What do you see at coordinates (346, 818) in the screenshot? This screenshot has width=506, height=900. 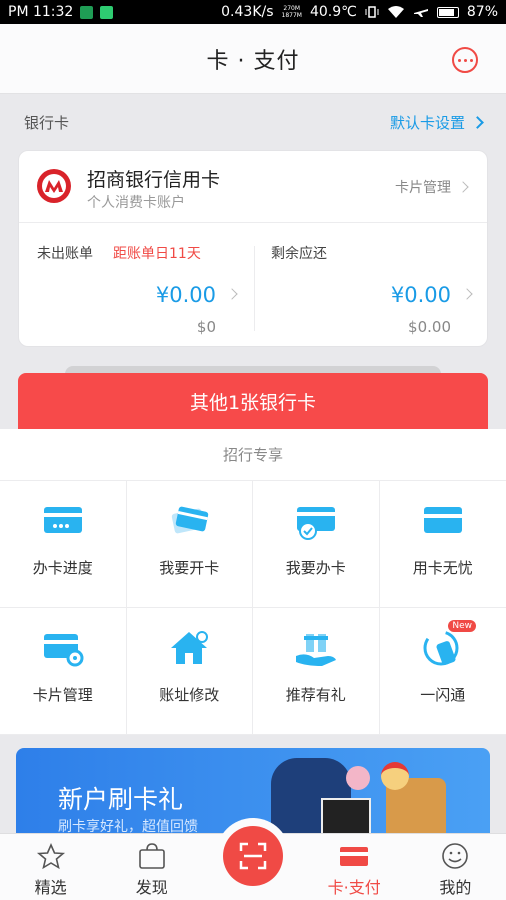 I see `gift-box-image` at bounding box center [346, 818].